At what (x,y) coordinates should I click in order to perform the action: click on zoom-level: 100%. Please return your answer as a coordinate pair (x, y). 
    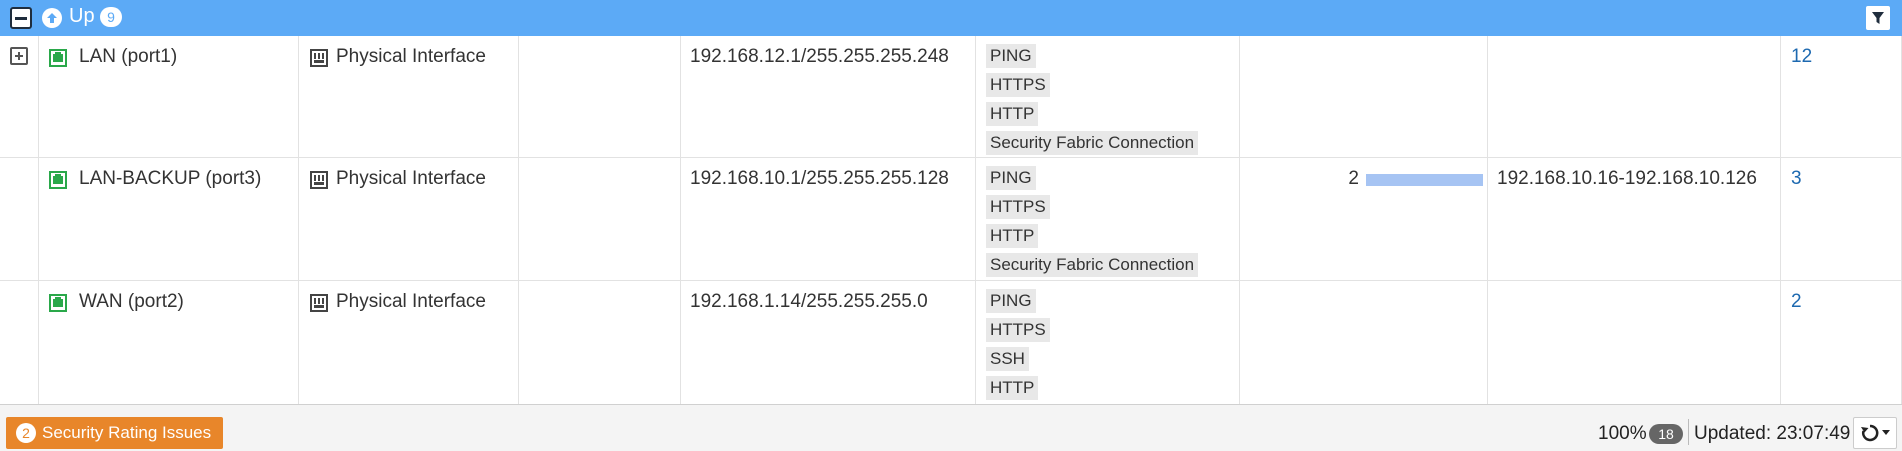
    Looking at the image, I should click on (1622, 433).